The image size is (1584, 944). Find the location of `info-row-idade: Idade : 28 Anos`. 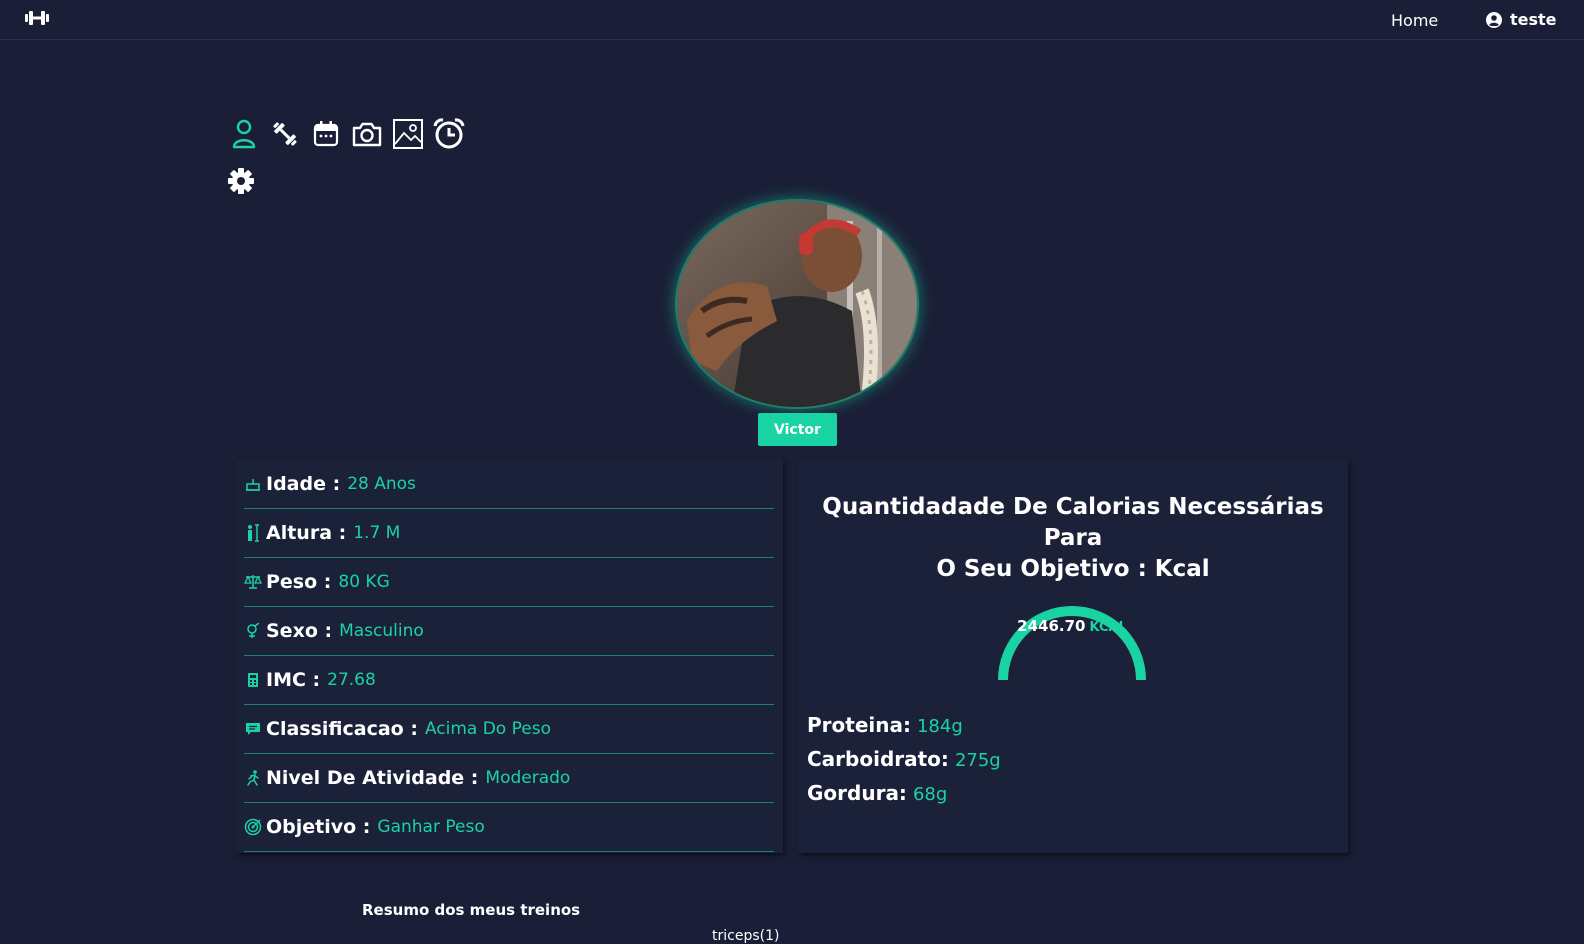

info-row-idade: Idade : 28 Anos is located at coordinates (509, 484).